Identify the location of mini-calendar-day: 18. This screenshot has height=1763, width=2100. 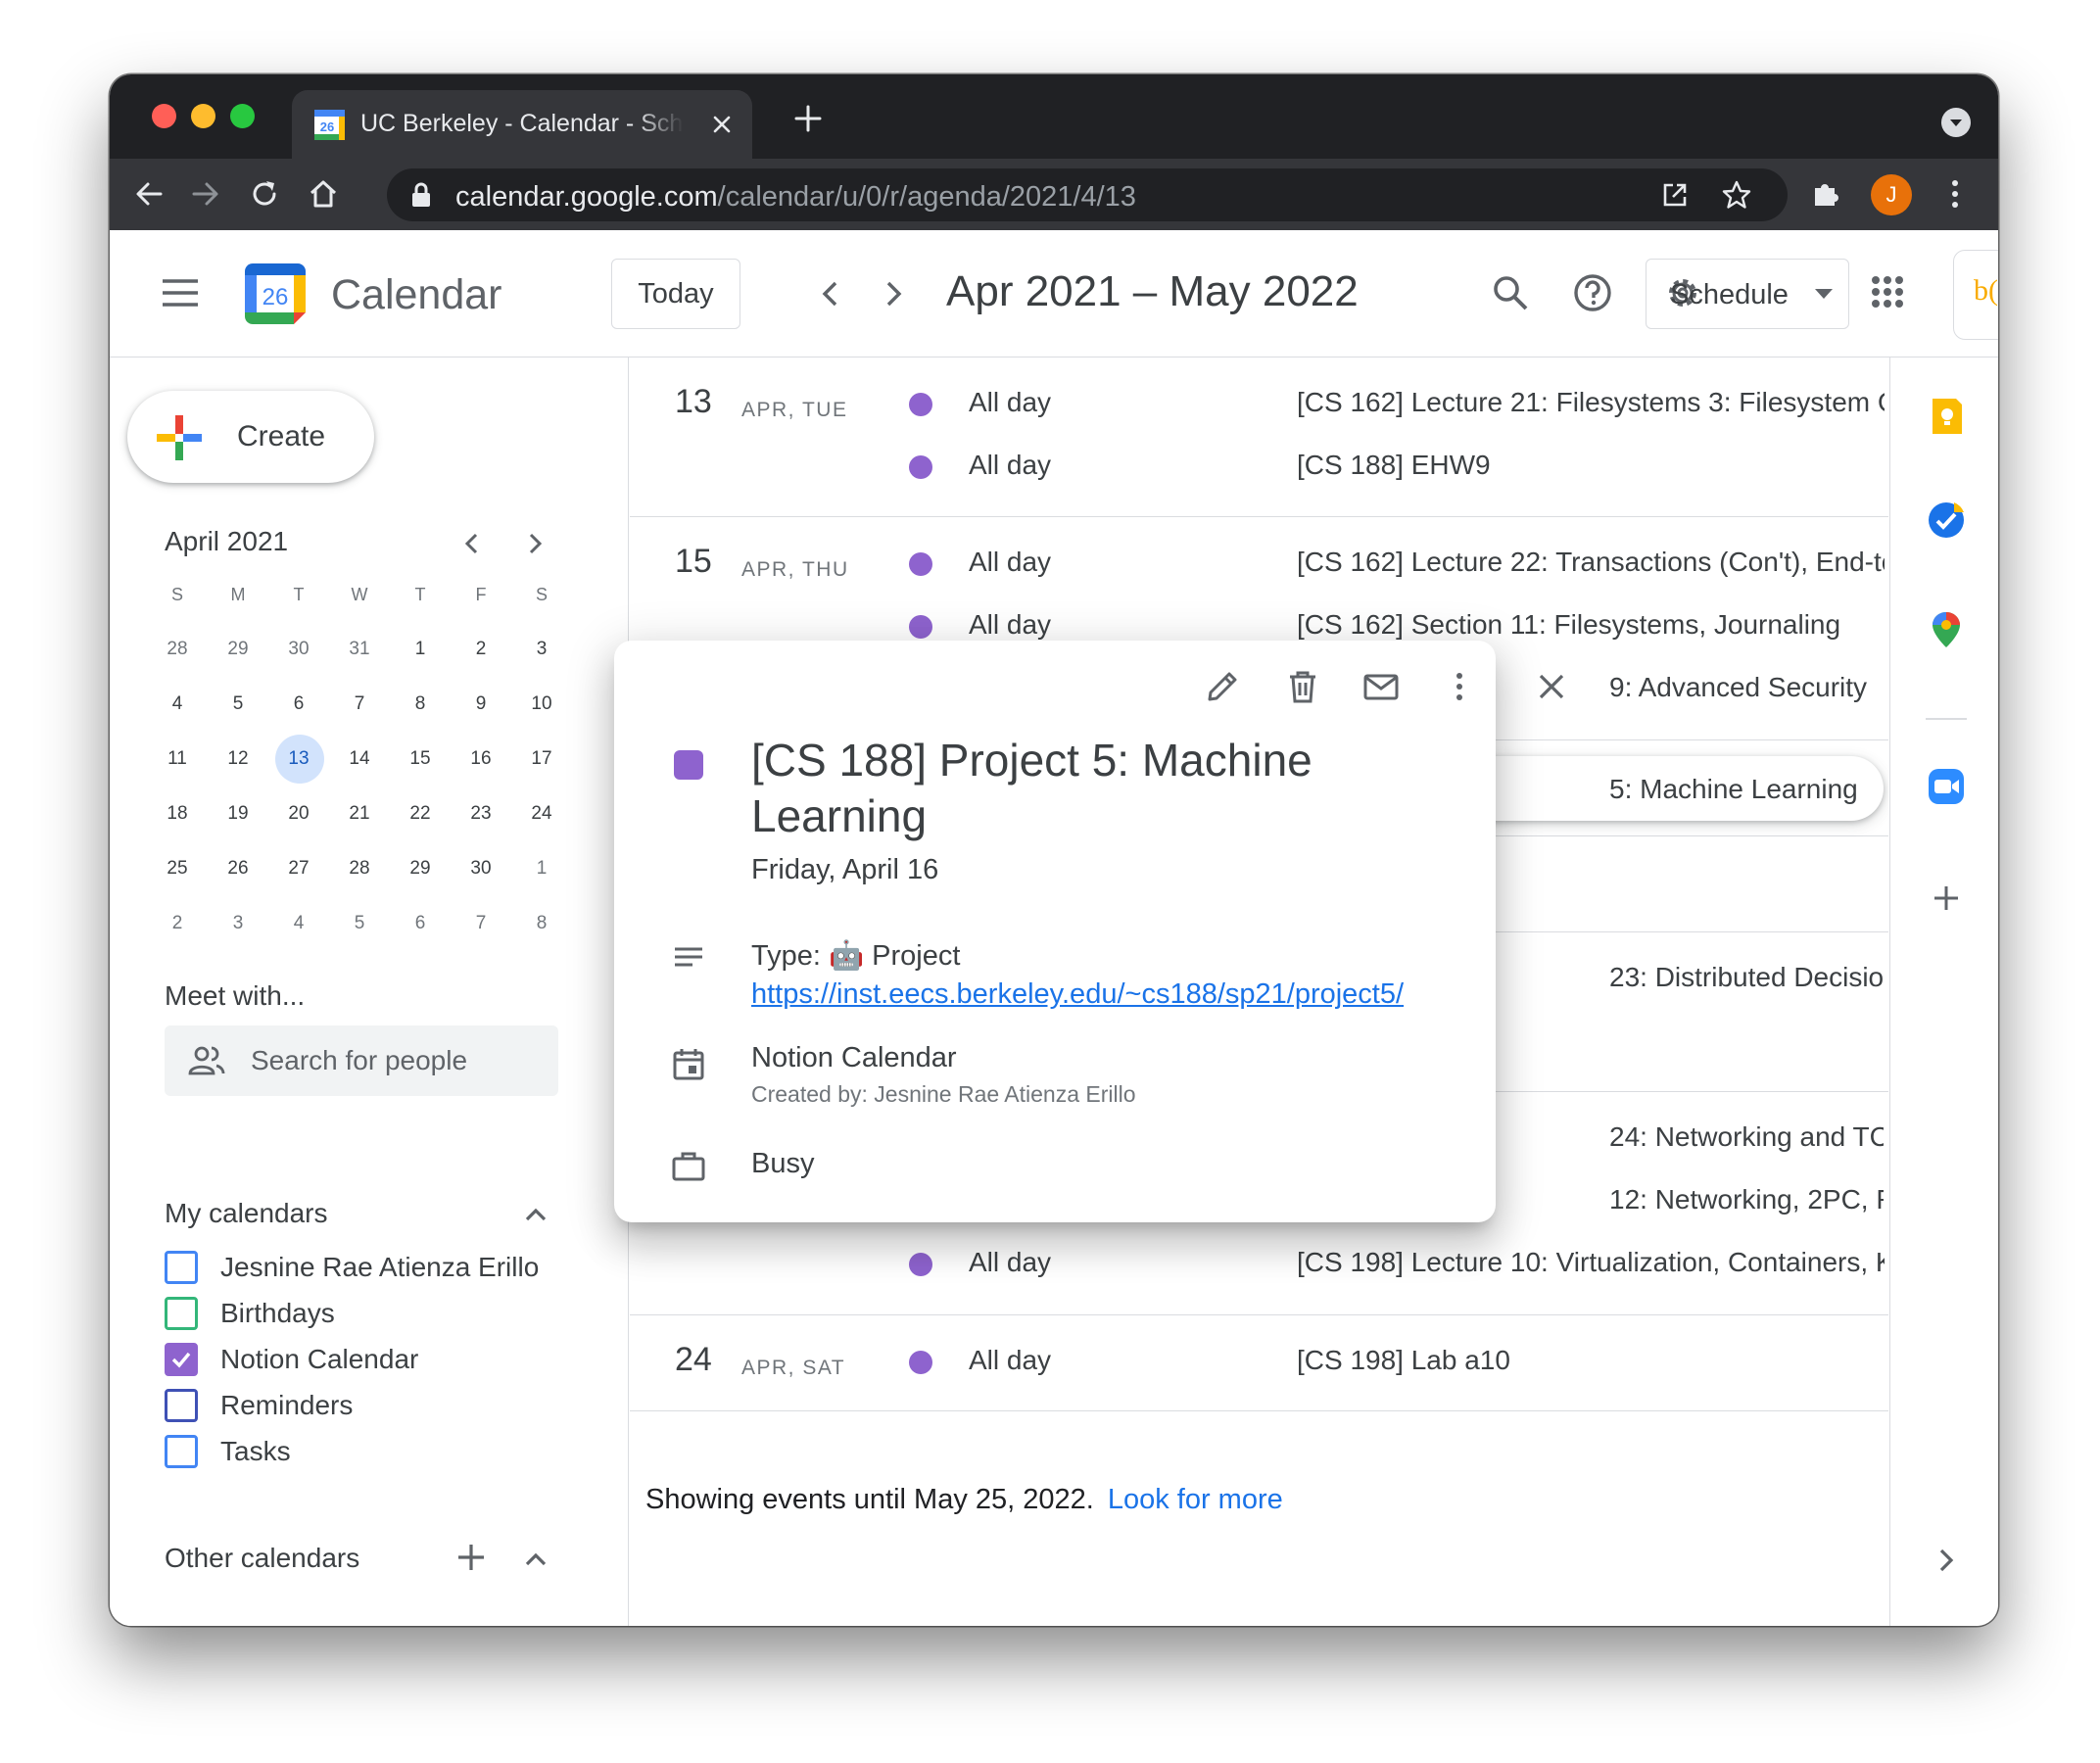
(178, 814).